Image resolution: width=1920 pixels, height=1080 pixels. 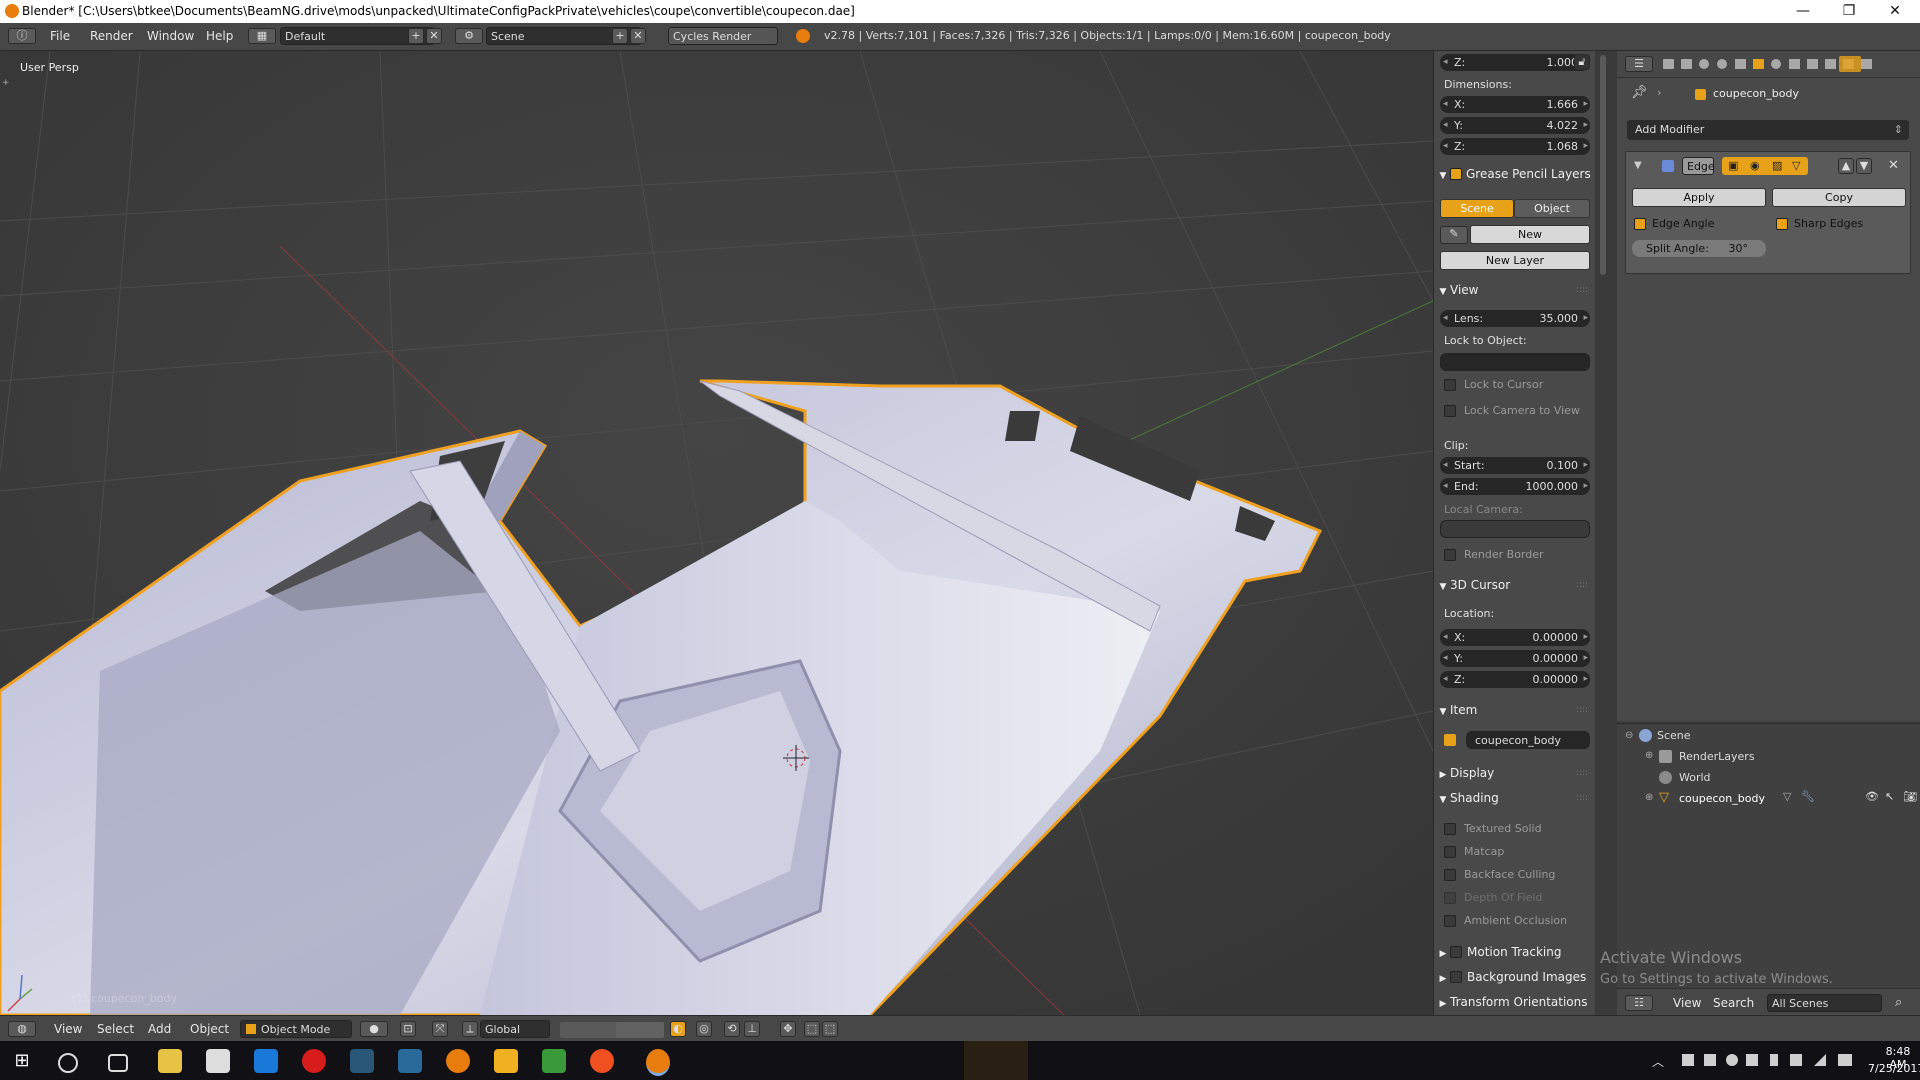 I want to click on expand-scene-icon: ⊖, so click(x=1629, y=735).